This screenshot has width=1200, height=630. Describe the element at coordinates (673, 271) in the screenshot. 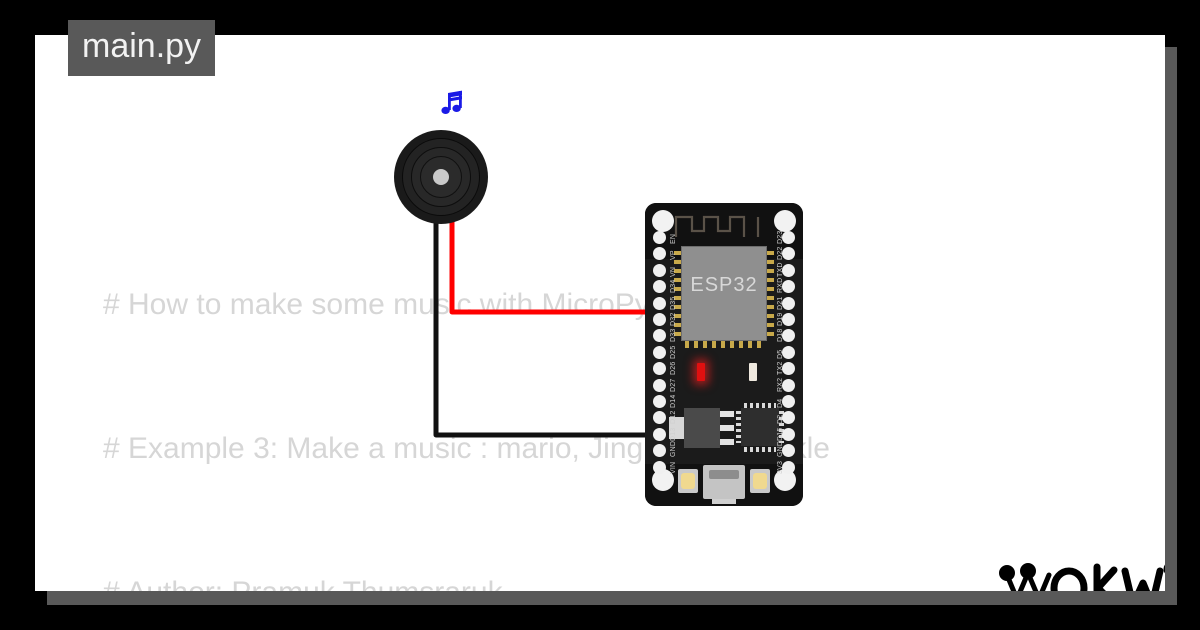

I see `pin-label-vn-left: VN` at that location.